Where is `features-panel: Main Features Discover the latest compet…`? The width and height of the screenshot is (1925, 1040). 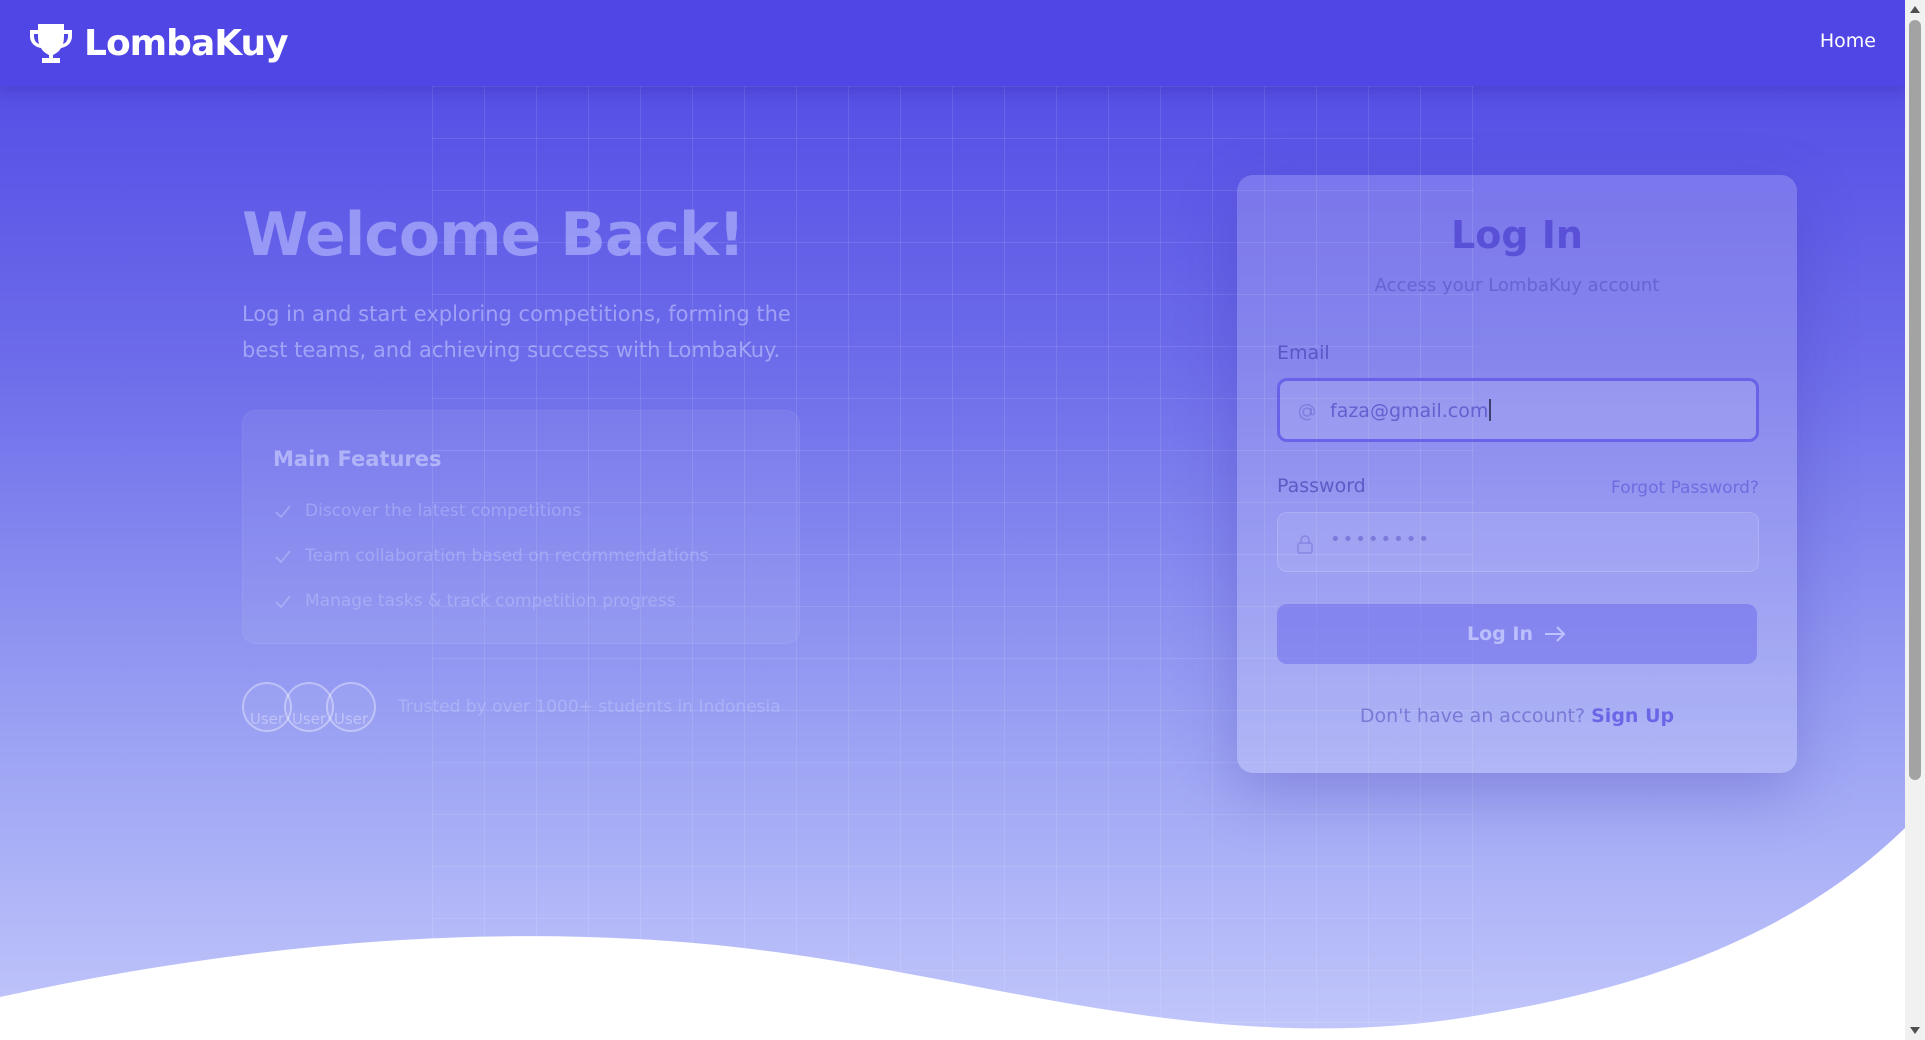
features-panel: Main Features Discover the latest compet… is located at coordinates (521, 527).